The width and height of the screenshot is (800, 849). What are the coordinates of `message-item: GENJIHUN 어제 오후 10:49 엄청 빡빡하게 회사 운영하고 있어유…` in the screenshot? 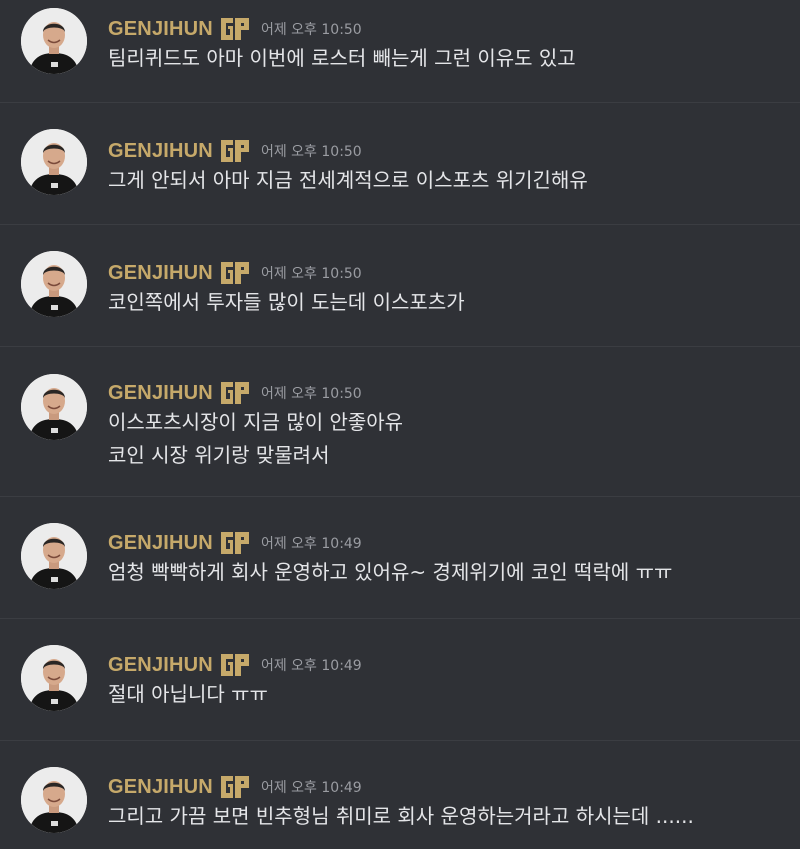 It's located at (400, 557).